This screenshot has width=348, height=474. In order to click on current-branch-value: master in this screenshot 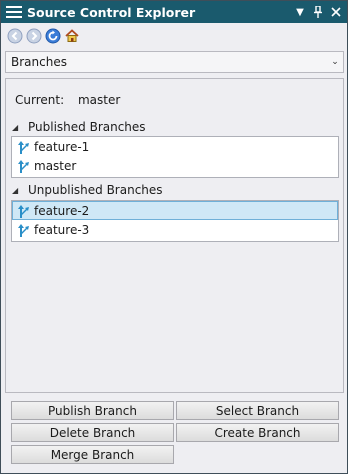, I will do `click(99, 100)`.